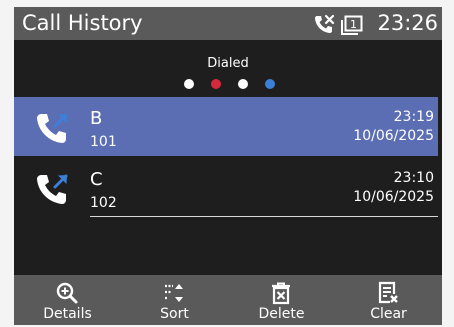  Describe the element at coordinates (325, 23) in the screenshot. I see `phone-missed-icon` at that location.